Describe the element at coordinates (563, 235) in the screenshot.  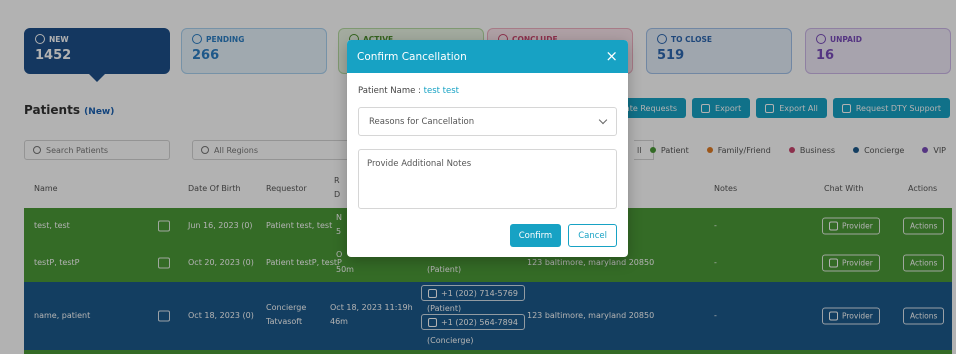
I see `modal-footer: Confirm Cancel` at that location.